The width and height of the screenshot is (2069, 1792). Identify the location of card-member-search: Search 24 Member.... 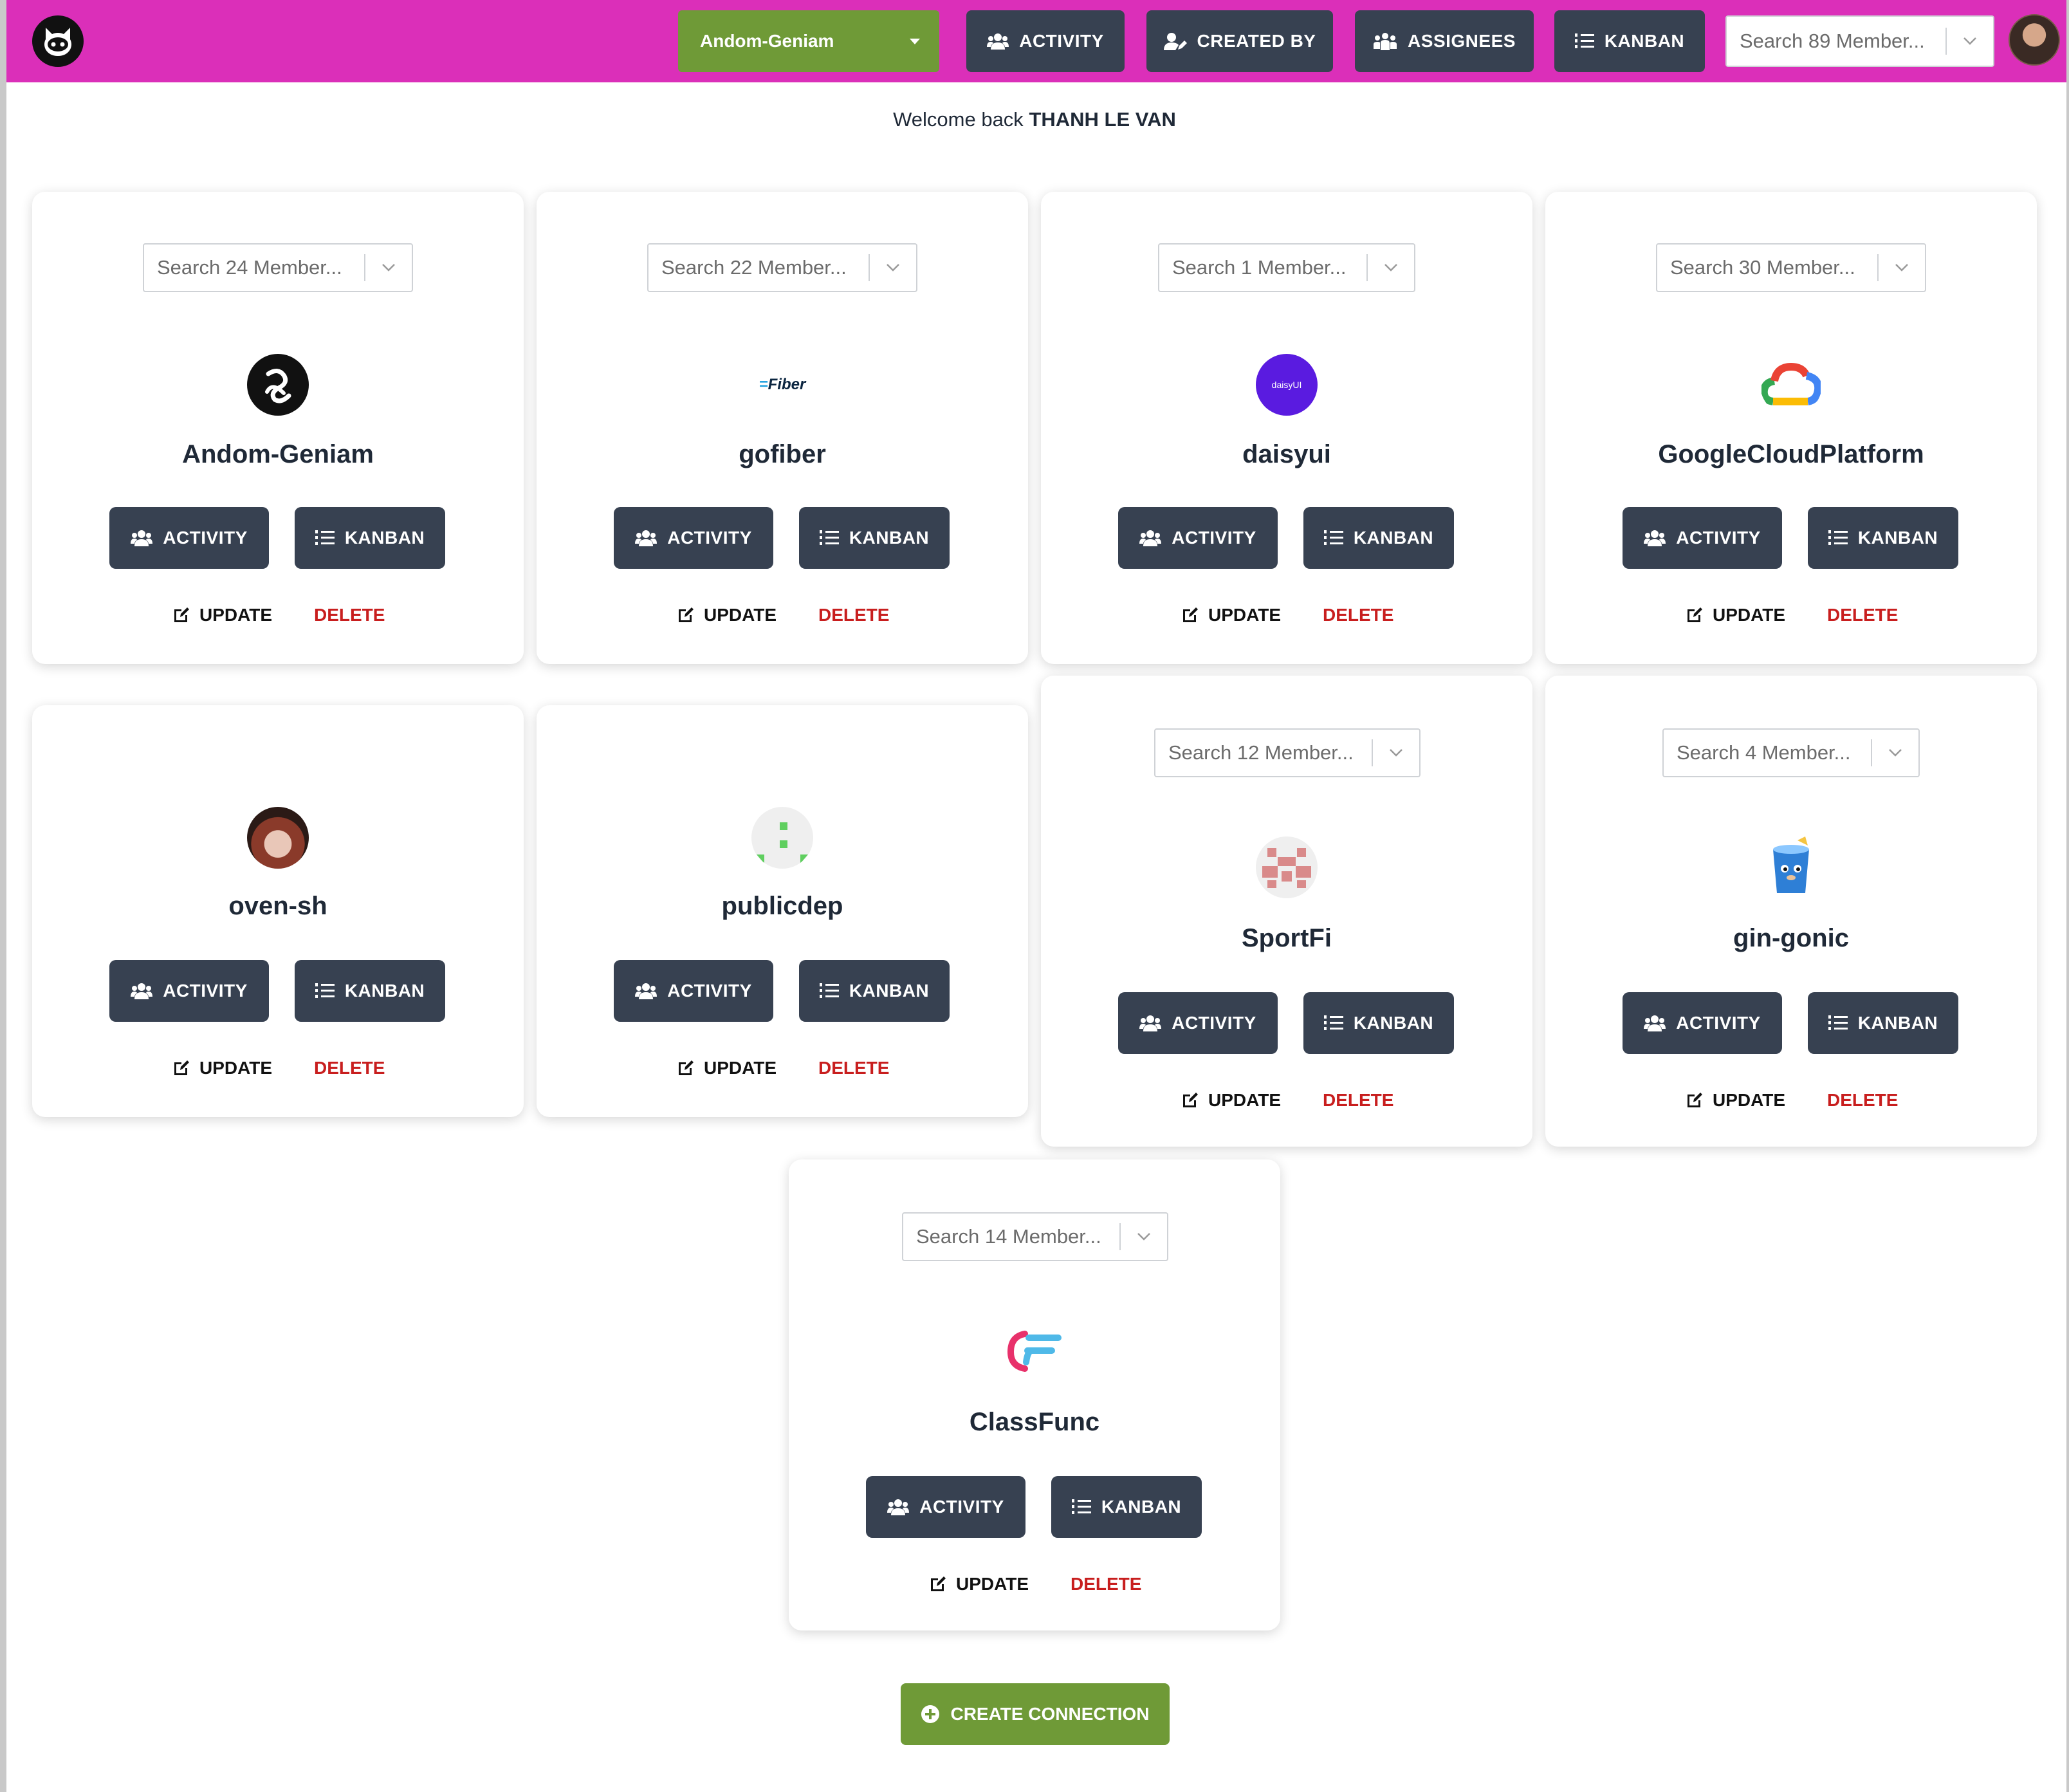
(278, 267).